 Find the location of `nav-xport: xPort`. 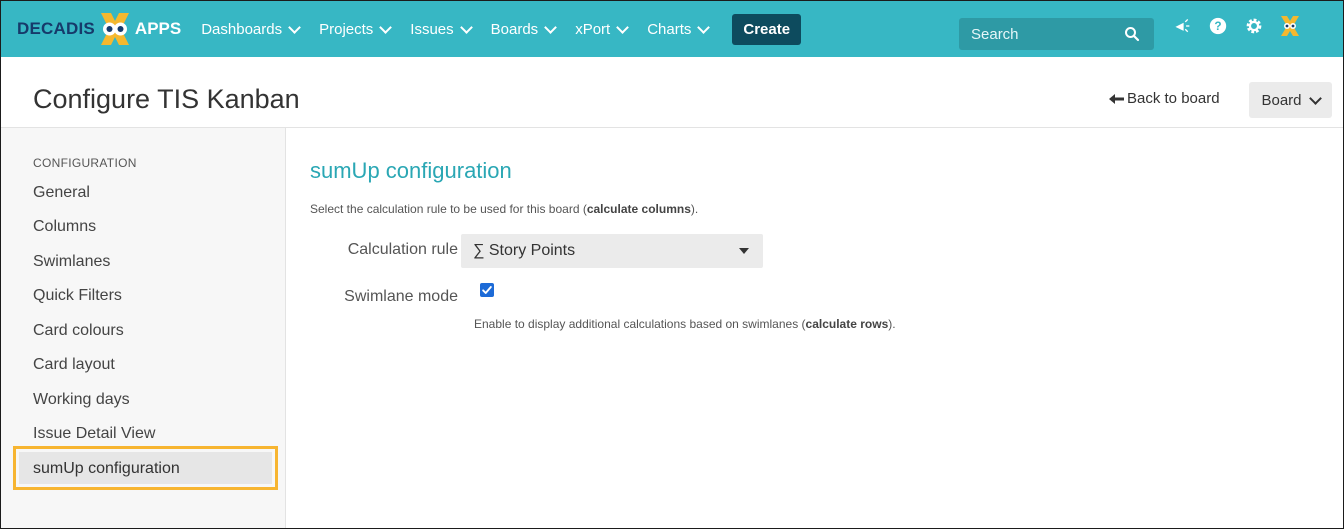

nav-xport: xPort is located at coordinates (602, 29).